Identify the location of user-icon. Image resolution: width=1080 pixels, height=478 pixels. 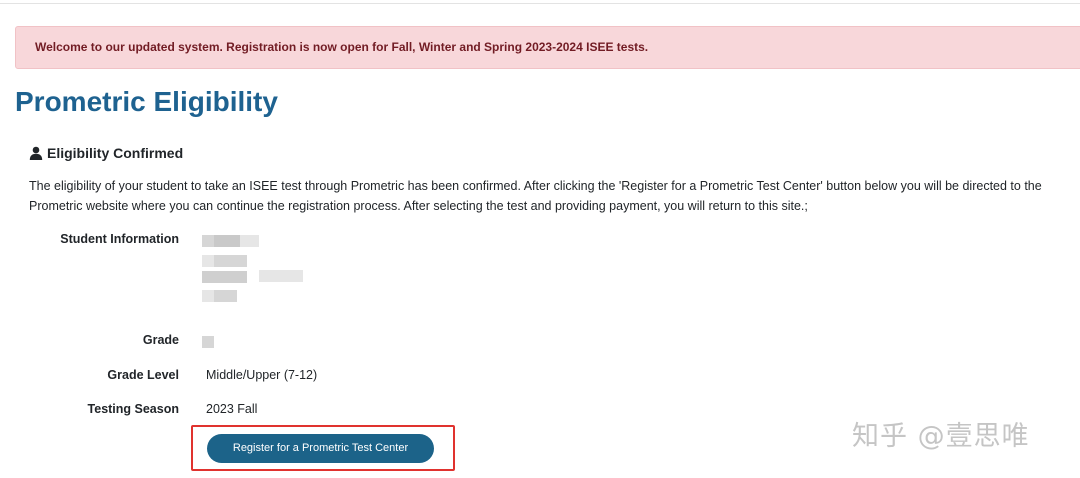
(36, 153).